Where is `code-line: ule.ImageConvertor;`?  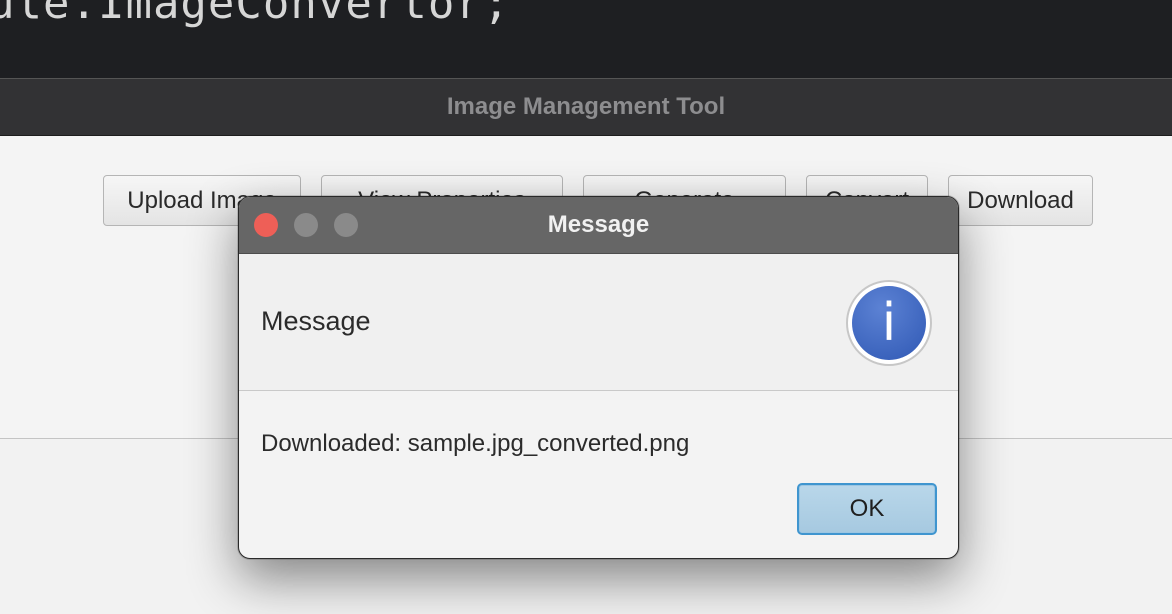 code-line: ule.ImageConvertor; is located at coordinates (255, 14).